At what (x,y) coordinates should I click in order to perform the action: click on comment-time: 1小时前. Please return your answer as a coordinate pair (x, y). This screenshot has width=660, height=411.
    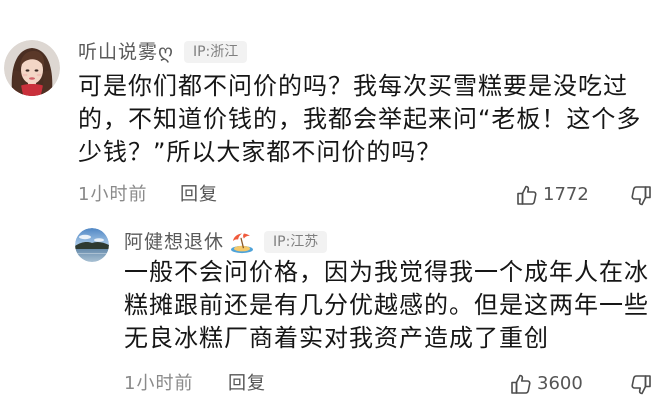
    Looking at the image, I should click on (113, 194).